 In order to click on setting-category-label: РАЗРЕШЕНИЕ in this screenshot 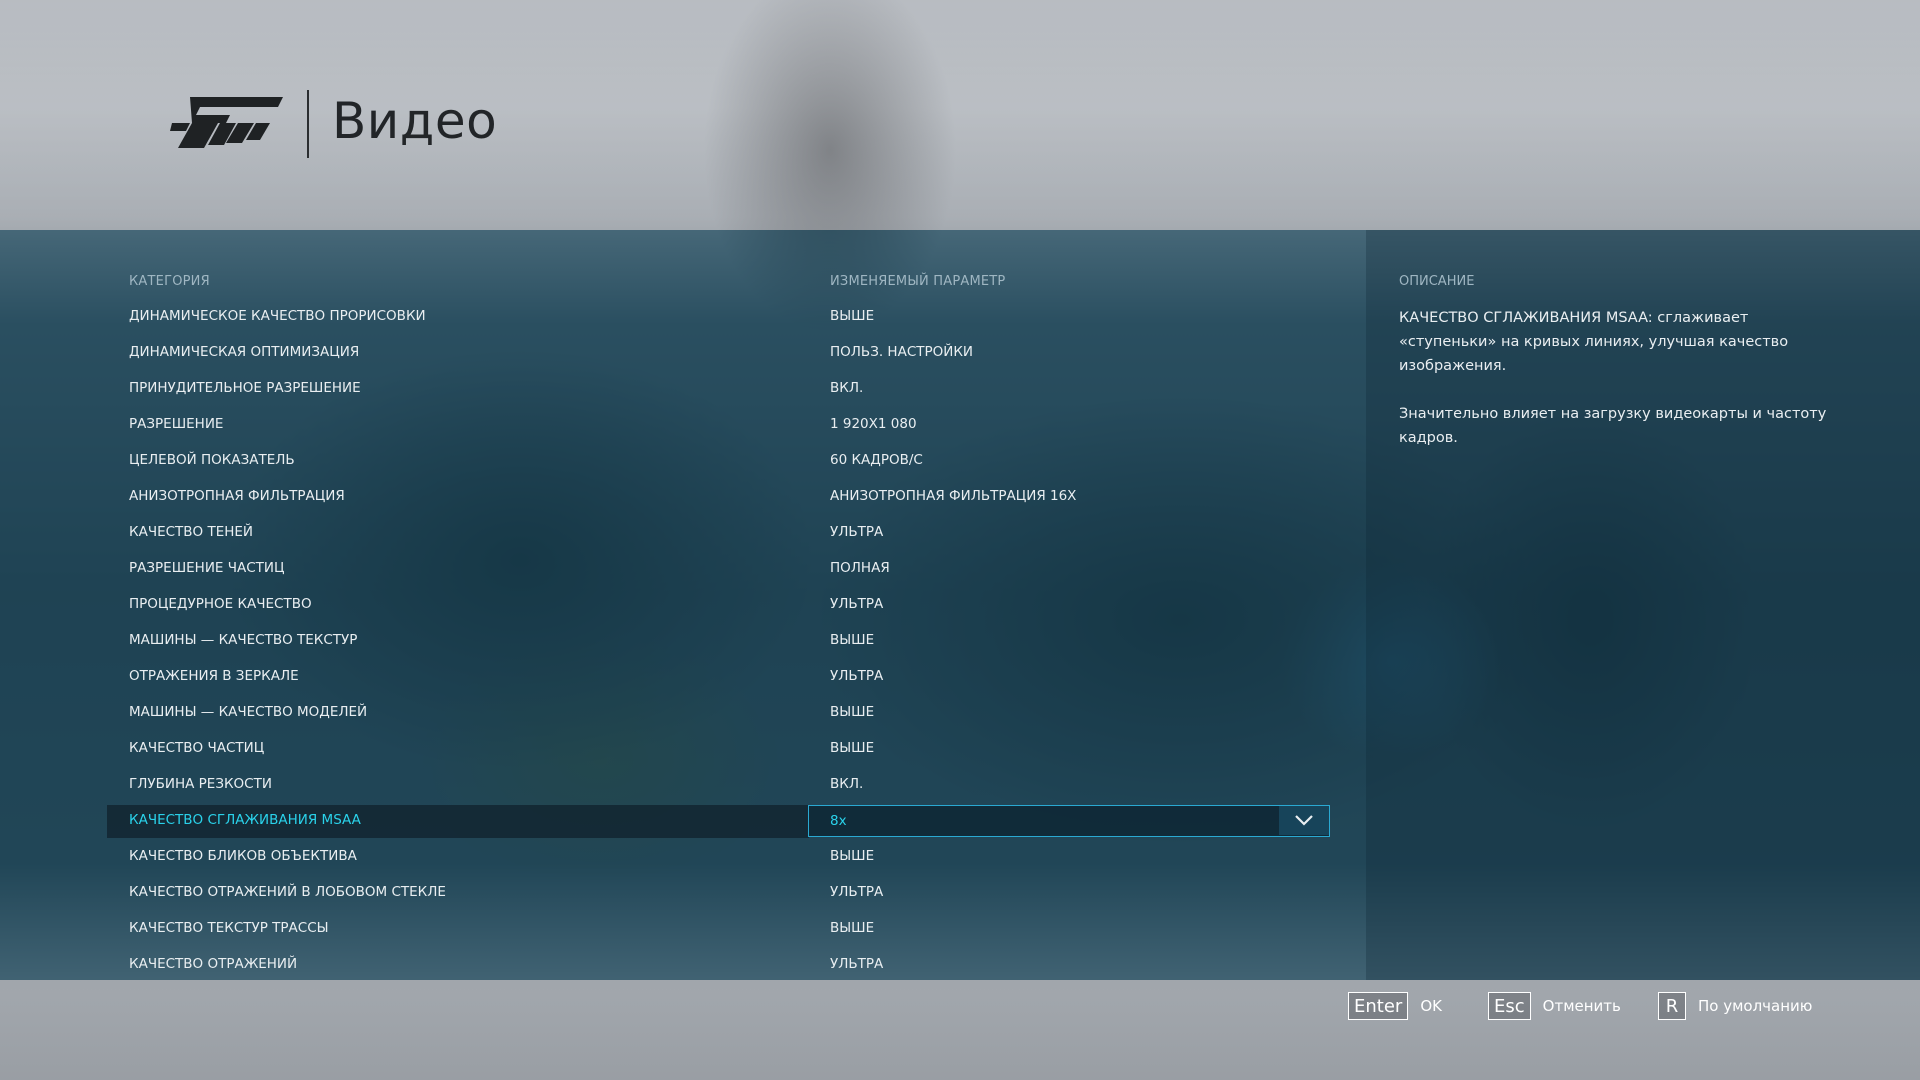, I will do `click(176, 424)`.